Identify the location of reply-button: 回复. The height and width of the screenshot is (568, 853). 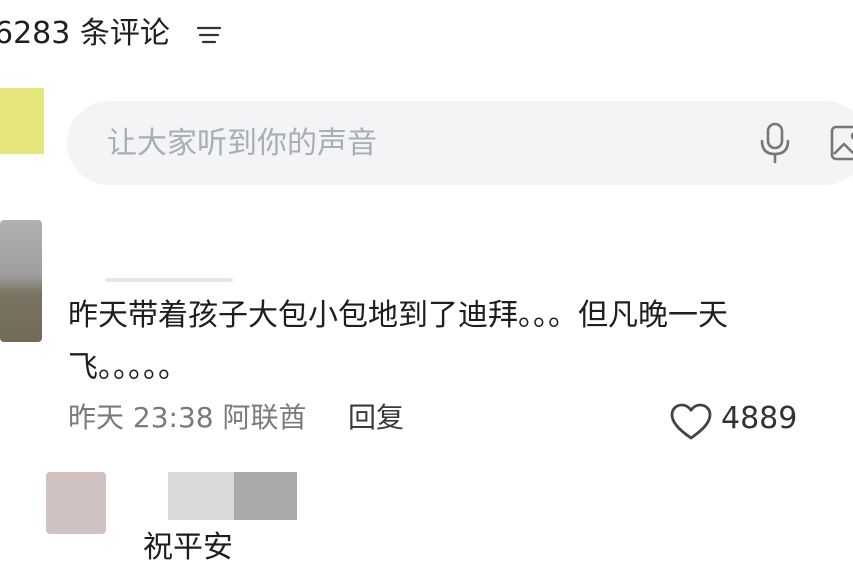
(376, 418).